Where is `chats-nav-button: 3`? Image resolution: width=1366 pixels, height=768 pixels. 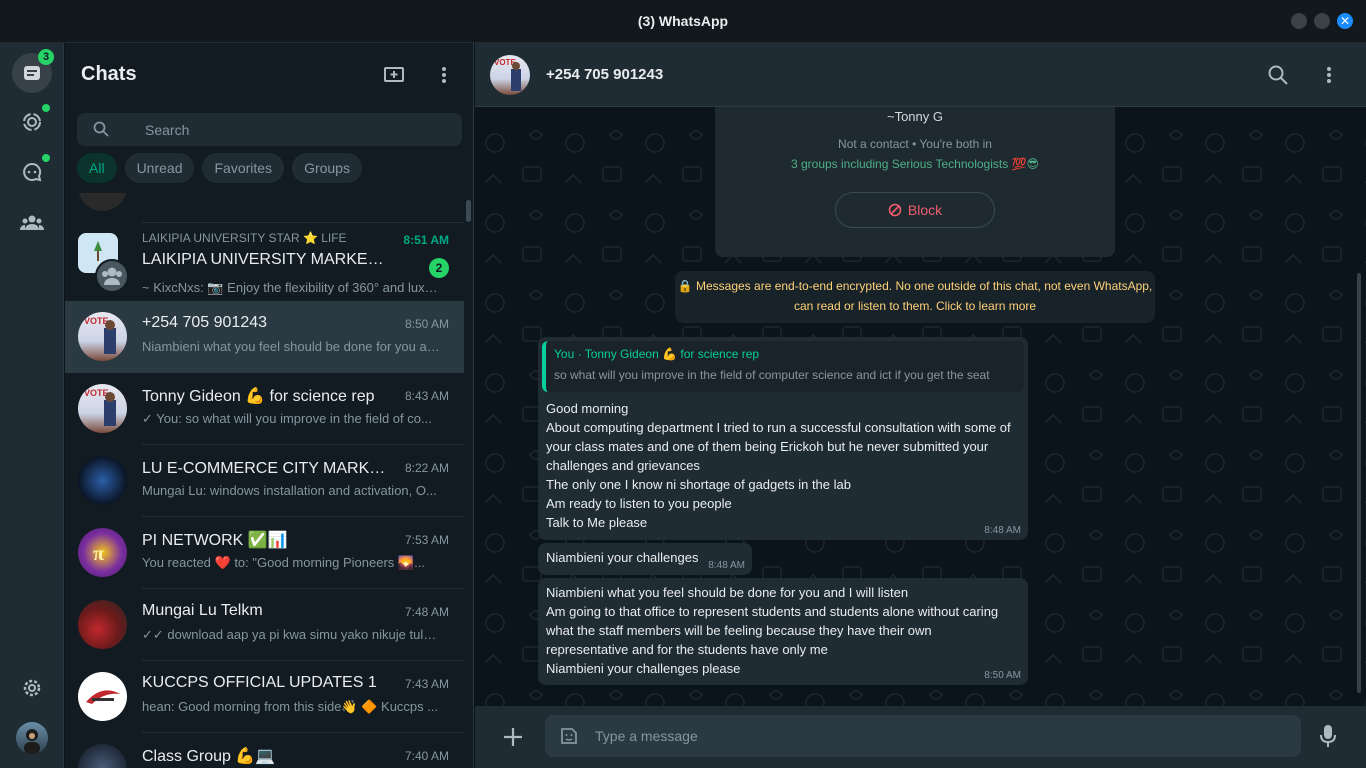 chats-nav-button: 3 is located at coordinates (33, 71).